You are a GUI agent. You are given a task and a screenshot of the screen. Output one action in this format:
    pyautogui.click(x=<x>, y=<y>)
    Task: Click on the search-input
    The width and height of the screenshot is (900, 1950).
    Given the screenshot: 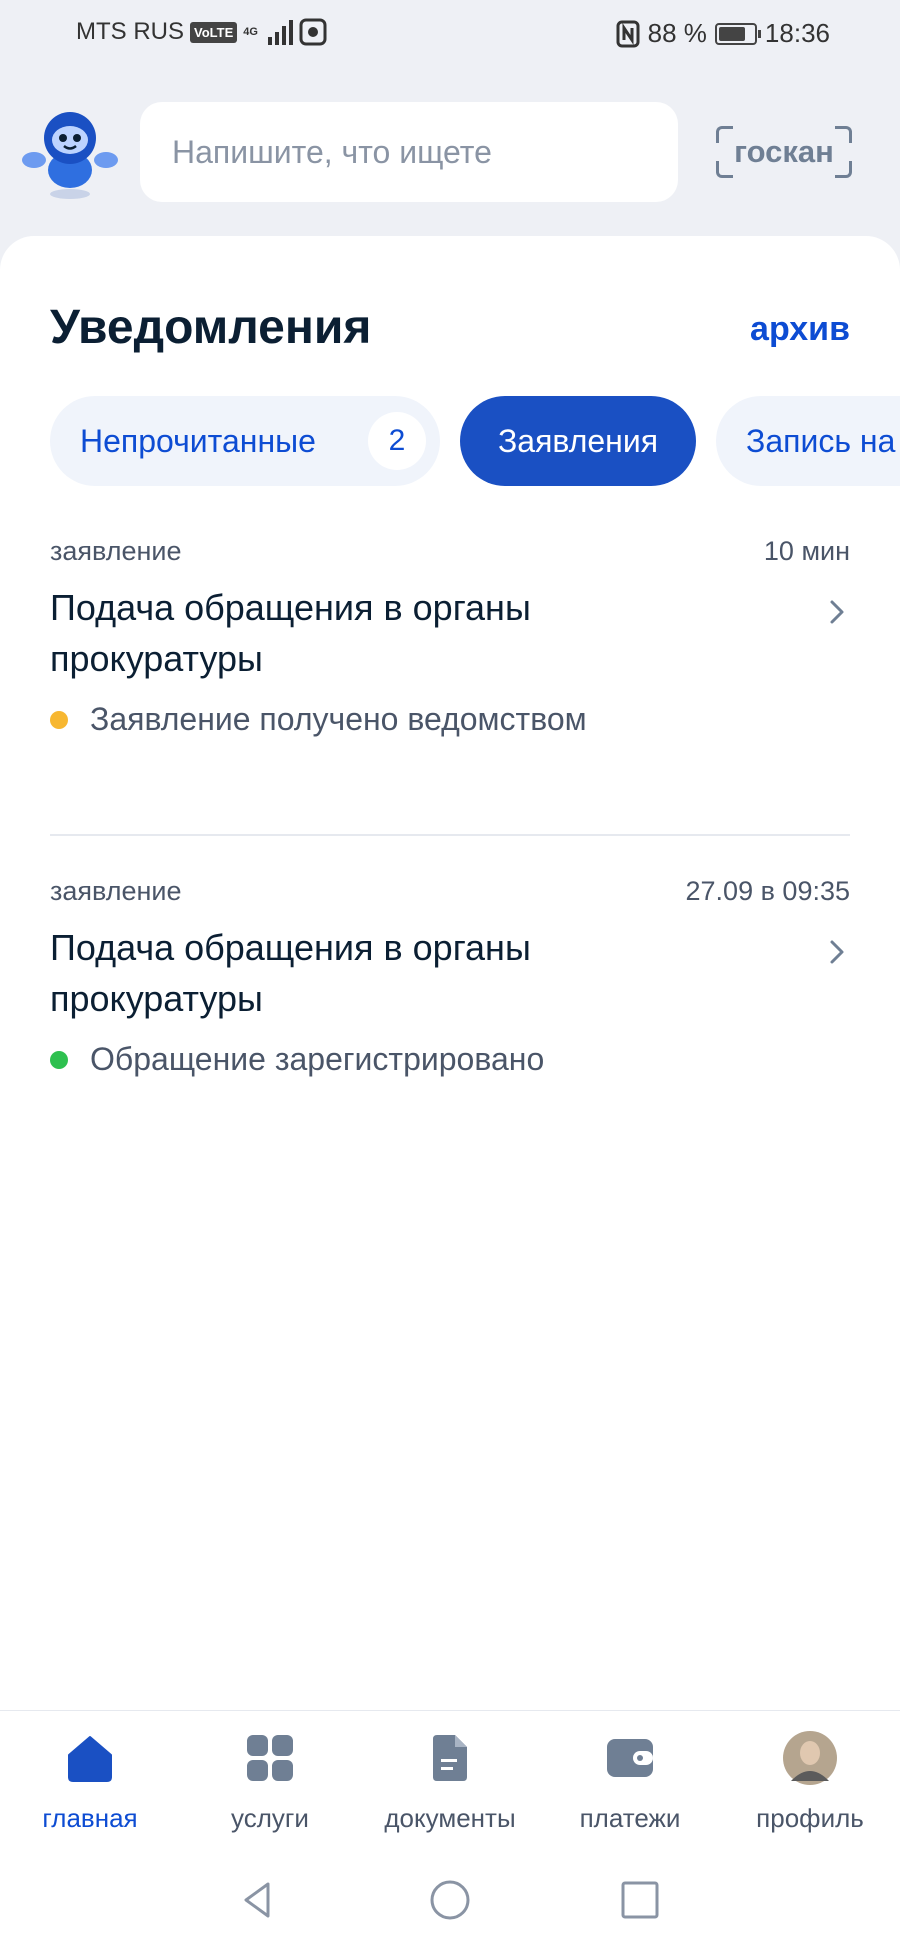 What is the action you would take?
    pyautogui.click(x=409, y=152)
    